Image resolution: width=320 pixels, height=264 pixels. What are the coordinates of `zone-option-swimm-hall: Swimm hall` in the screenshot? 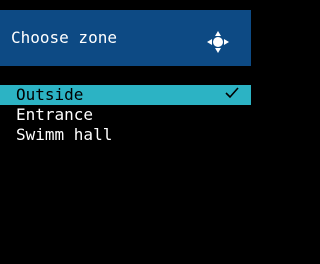 It's located at (125, 135).